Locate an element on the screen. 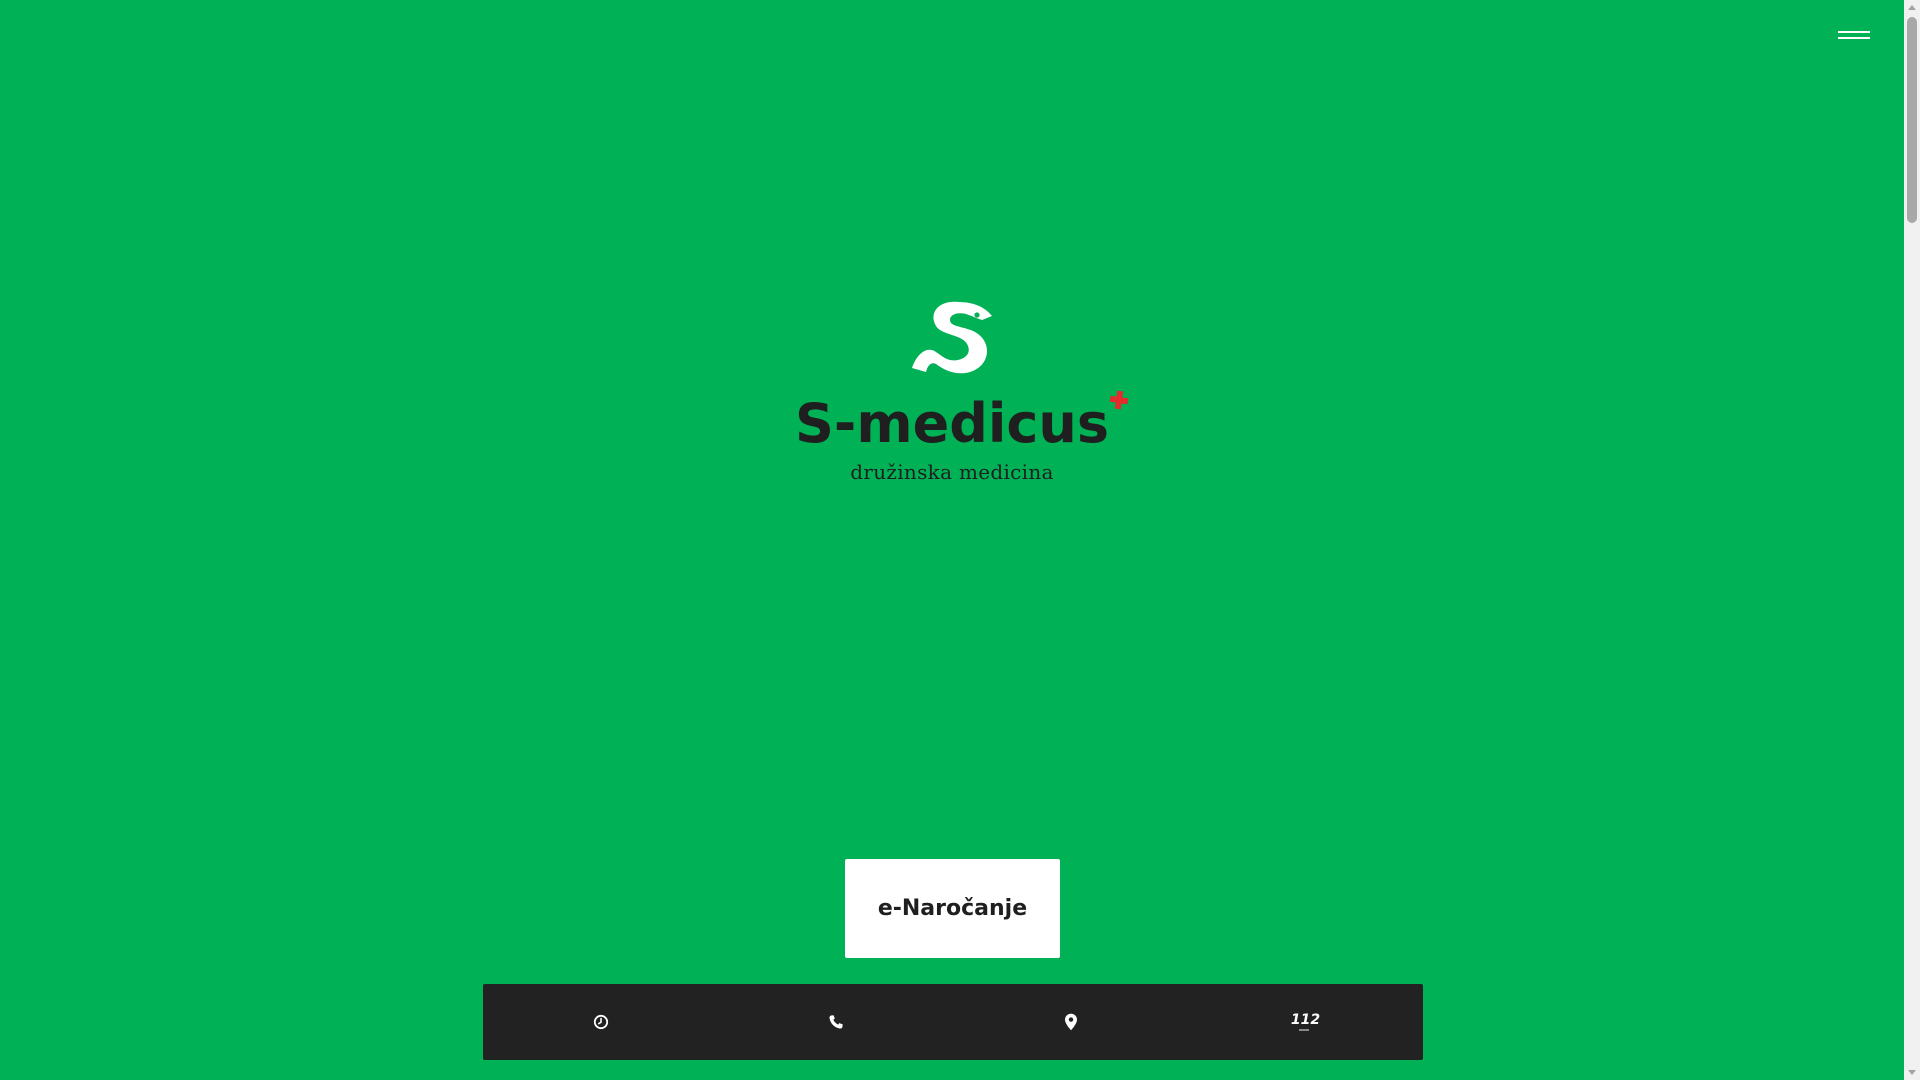  red-cross-icon is located at coordinates (1119, 400).